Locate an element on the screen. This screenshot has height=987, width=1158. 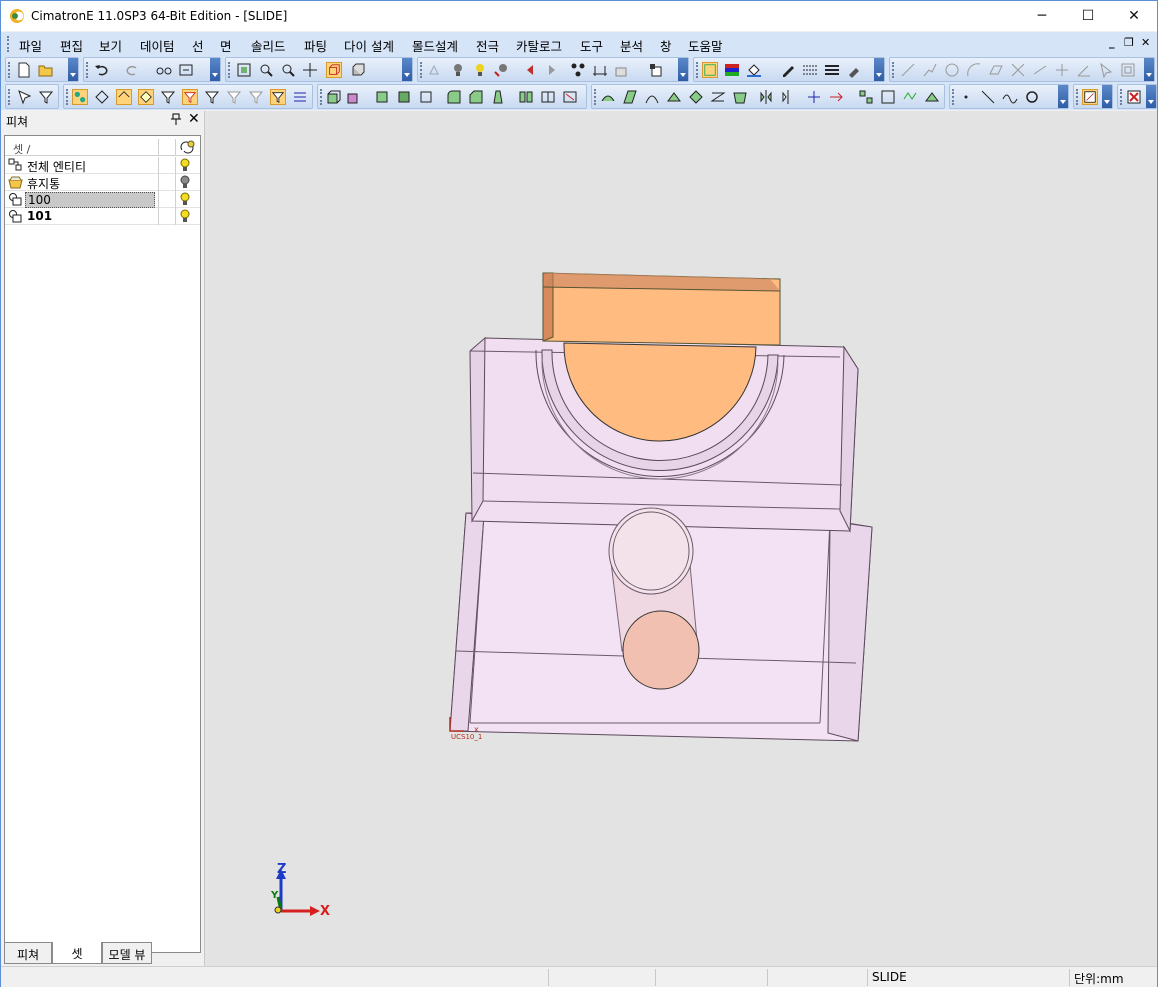
stitch-icon is located at coordinates (932, 97).